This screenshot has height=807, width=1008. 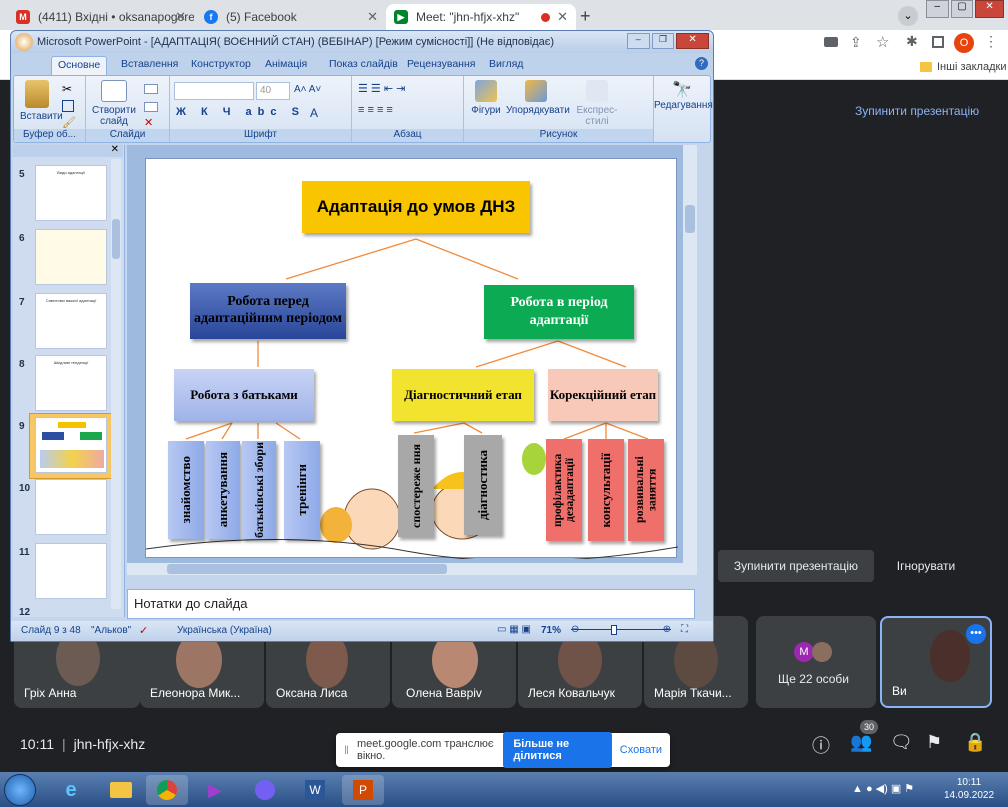 I want to click on parent-item-box: анкетування, so click(x=223, y=490).